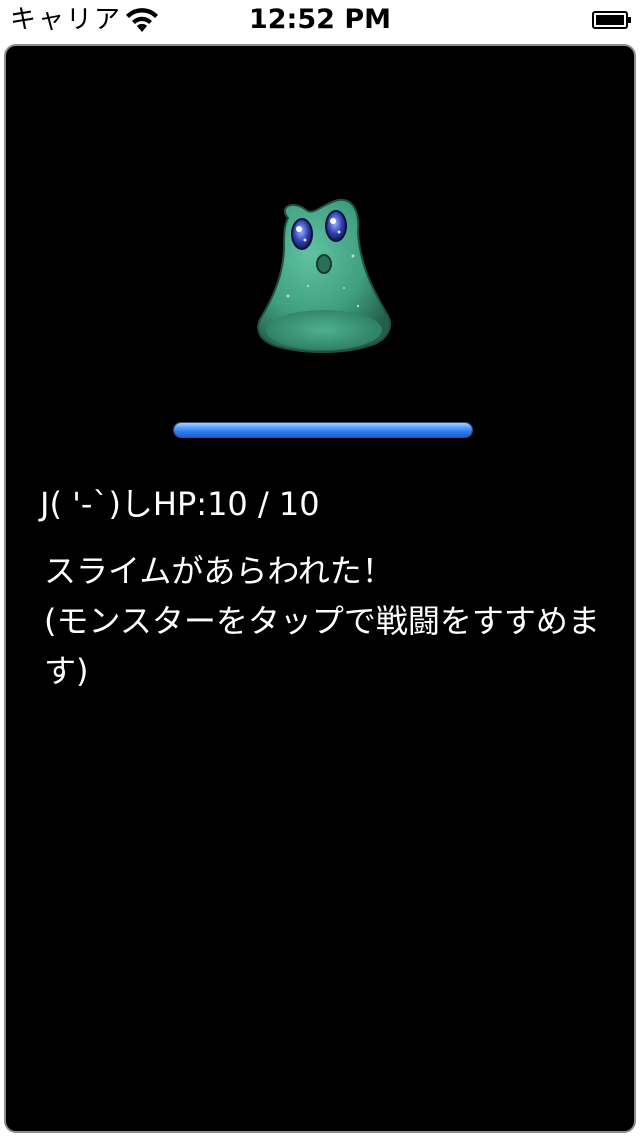  I want to click on message-line-2: (モンスターをタップで戦闘をすすめます), so click(322, 646).